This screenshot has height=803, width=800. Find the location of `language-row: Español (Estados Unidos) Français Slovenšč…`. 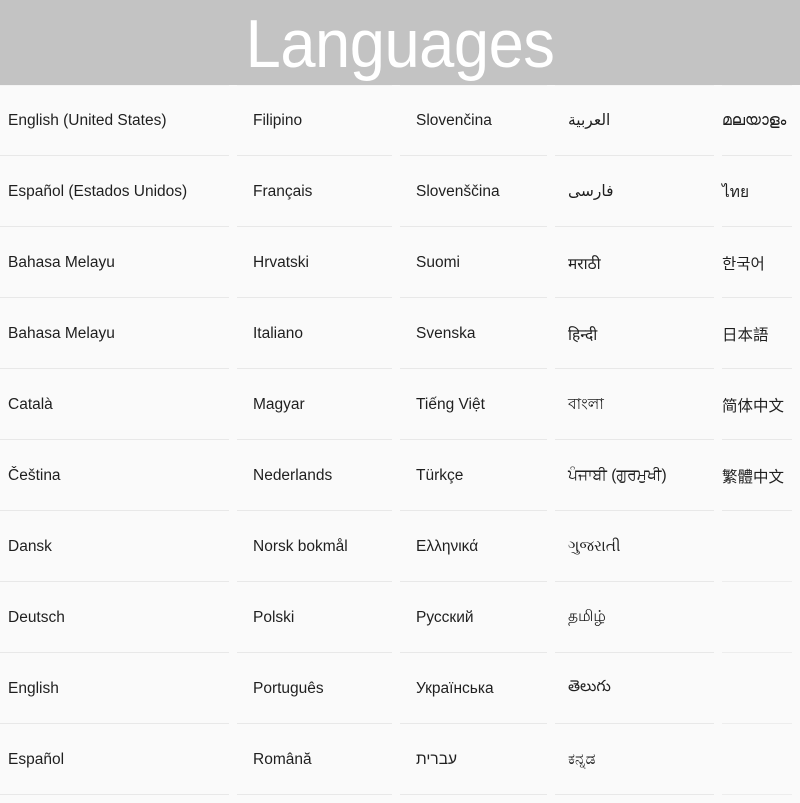

language-row: Español (Estados Unidos) Français Slovenšč… is located at coordinates (400, 191).